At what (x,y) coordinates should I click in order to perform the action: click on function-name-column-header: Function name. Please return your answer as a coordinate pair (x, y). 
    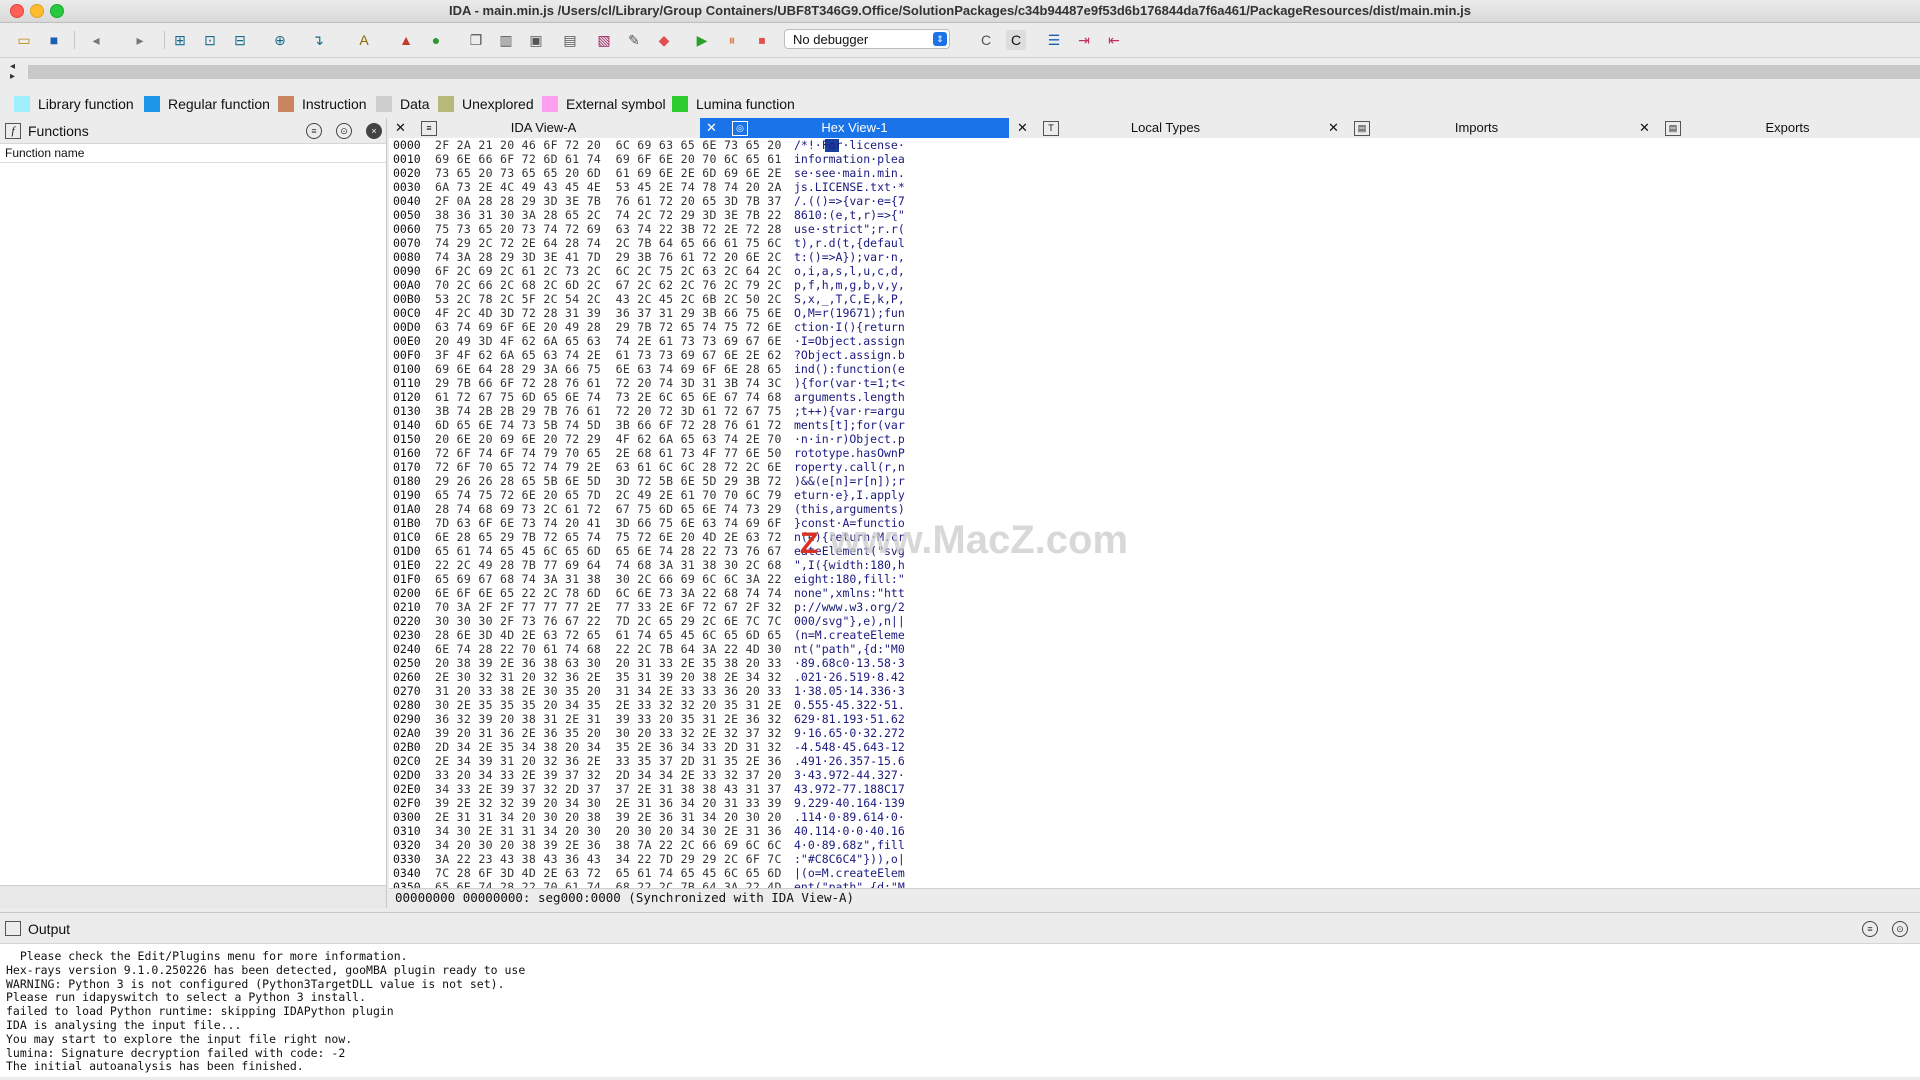
    Looking at the image, I should click on (193, 153).